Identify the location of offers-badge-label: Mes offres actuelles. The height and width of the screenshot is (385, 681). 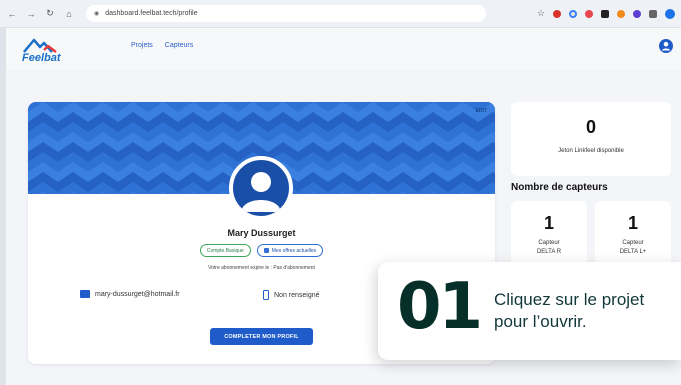
(294, 250).